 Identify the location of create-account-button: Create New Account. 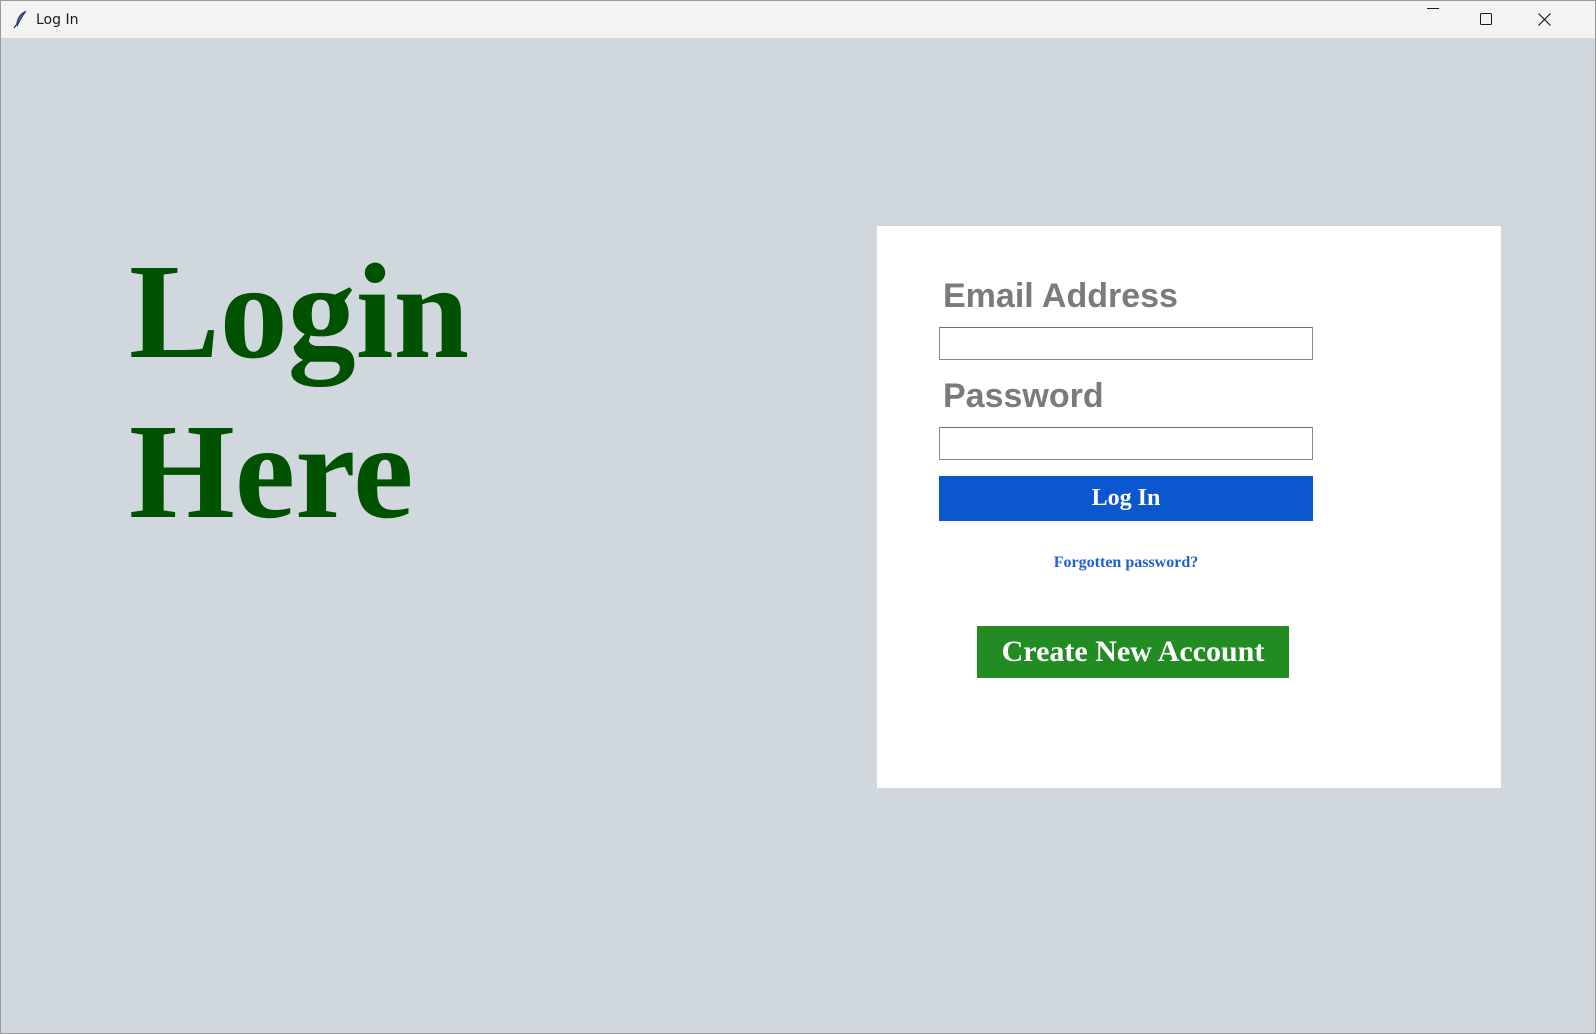
(1133, 652).